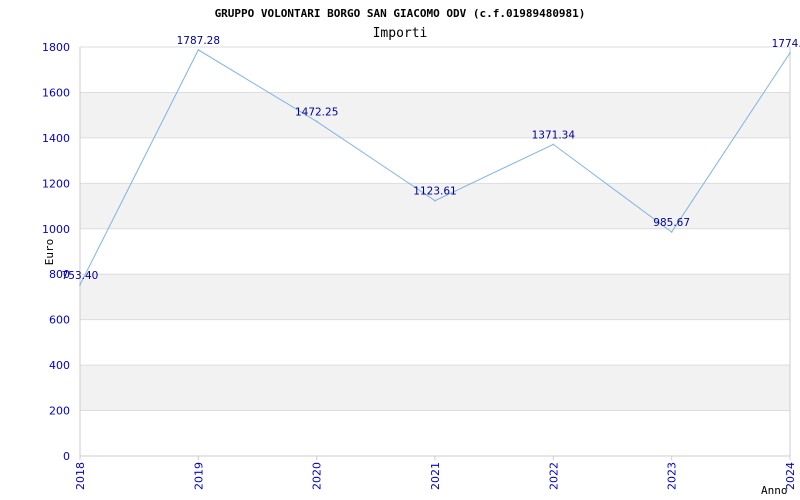 The width and height of the screenshot is (800, 500). I want to click on x-tick-label: 2021, so click(435, 476).